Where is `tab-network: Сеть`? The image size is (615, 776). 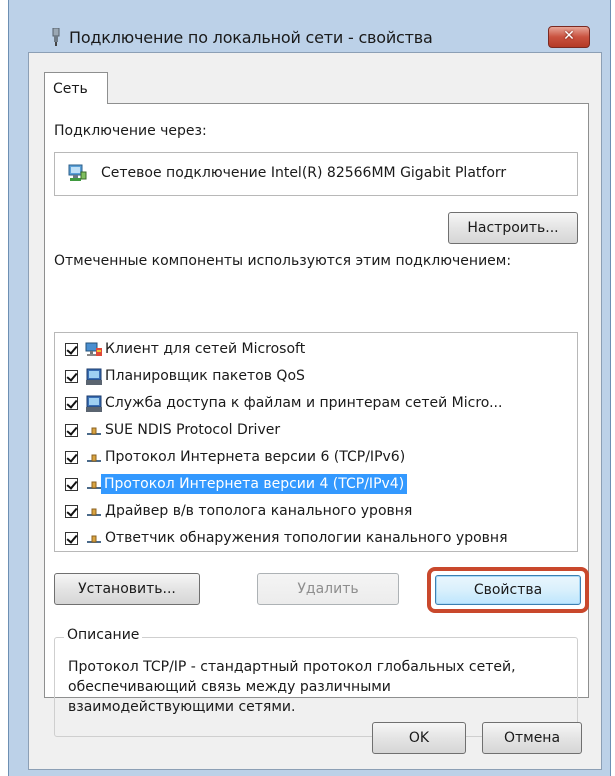 tab-network: Сеть is located at coordinates (76, 88).